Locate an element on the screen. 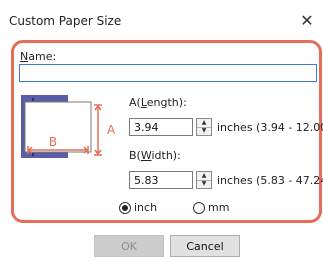 This screenshot has width=323, height=262. unit-inch-label: inch is located at coordinates (145, 207).